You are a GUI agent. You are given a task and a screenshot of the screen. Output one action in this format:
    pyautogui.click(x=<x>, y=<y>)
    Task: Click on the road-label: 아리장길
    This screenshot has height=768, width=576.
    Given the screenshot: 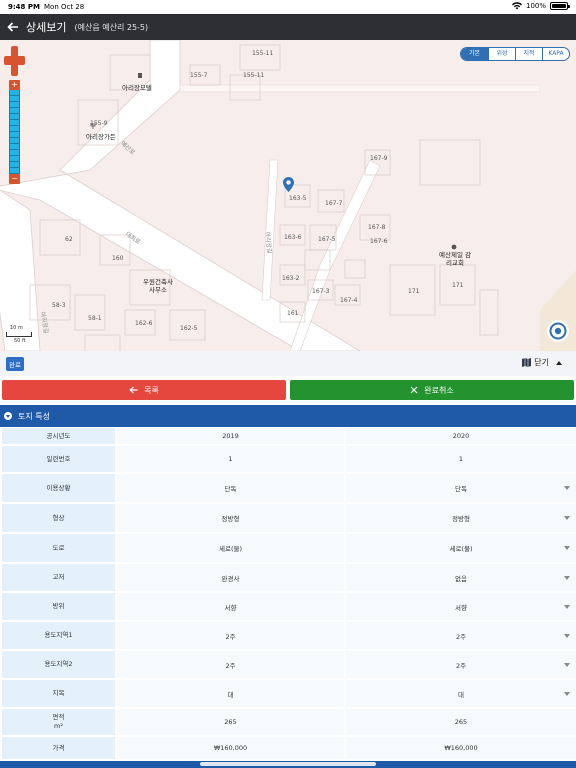 What is the action you would take?
    pyautogui.click(x=268, y=242)
    